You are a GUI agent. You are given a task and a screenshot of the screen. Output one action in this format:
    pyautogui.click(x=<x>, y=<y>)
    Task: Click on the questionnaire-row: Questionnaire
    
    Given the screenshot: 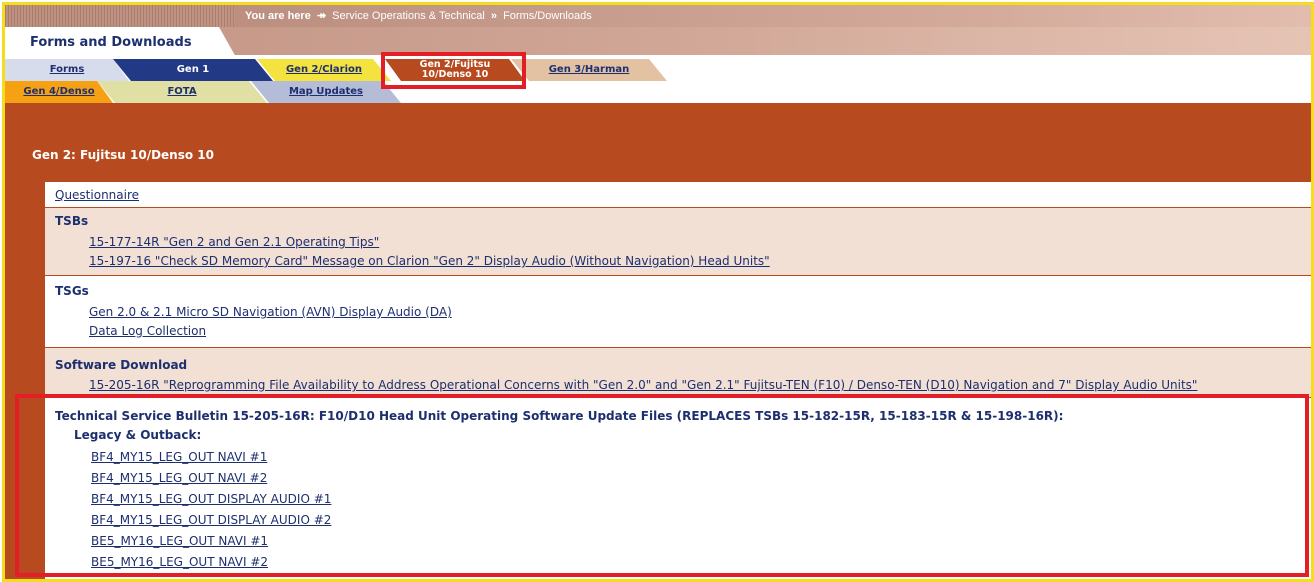 What is the action you would take?
    pyautogui.click(x=678, y=195)
    